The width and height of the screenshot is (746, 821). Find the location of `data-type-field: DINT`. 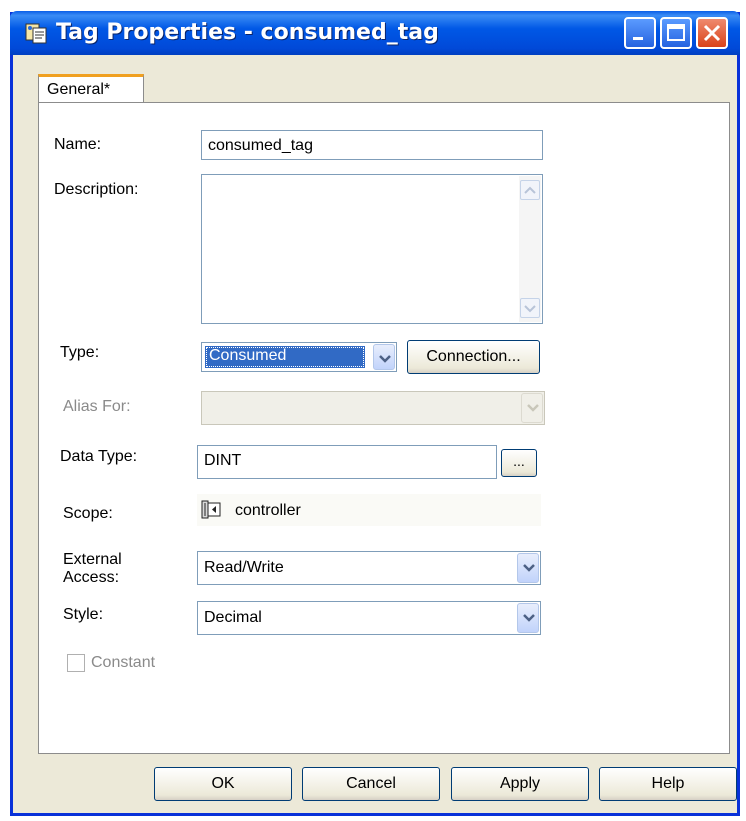

data-type-field: DINT is located at coordinates (347, 462).